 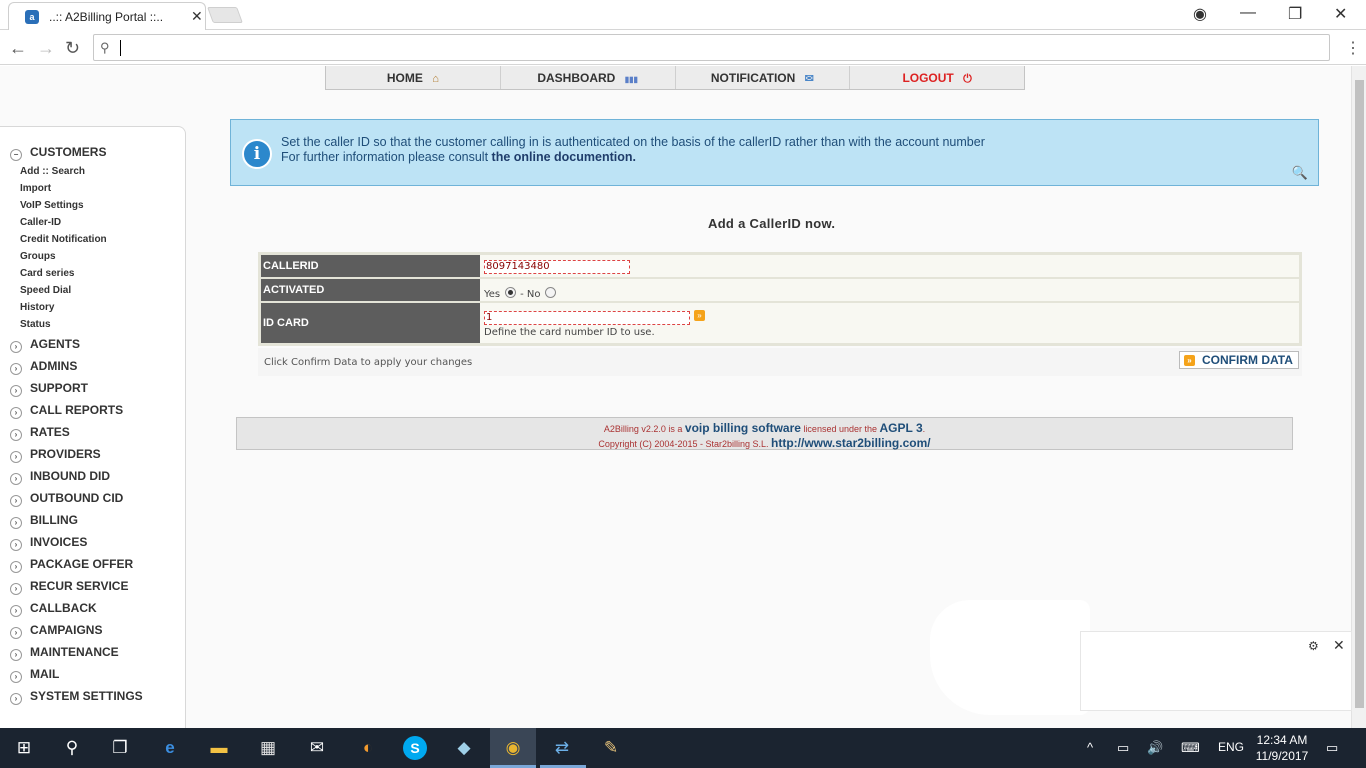 I want to click on nav-dashboard-label: DASHBOARD, so click(x=576, y=78).